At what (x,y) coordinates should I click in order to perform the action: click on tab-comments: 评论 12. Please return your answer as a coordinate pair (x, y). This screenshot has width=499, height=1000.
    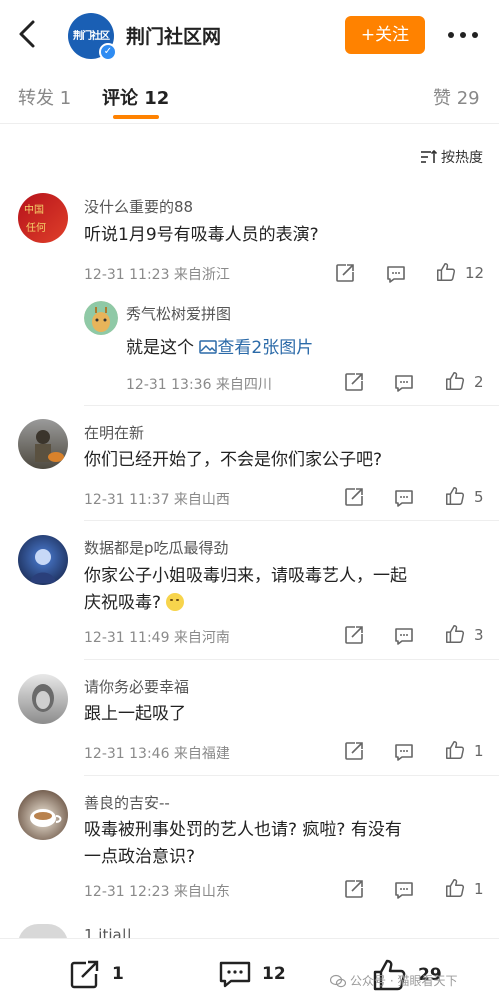
    Looking at the image, I should click on (135, 97).